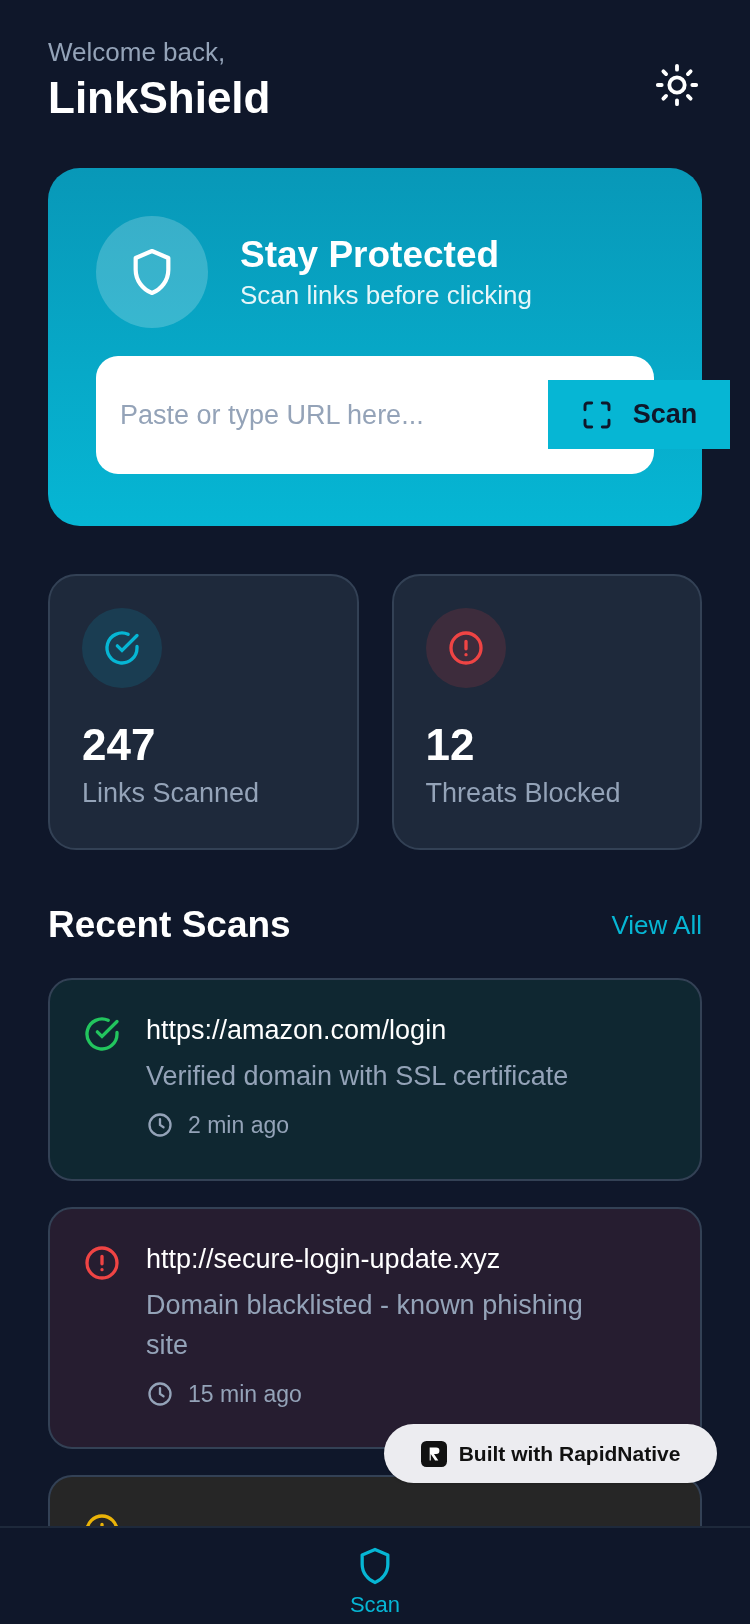  Describe the element at coordinates (169, 925) in the screenshot. I see `section-title: Recent Scans` at that location.